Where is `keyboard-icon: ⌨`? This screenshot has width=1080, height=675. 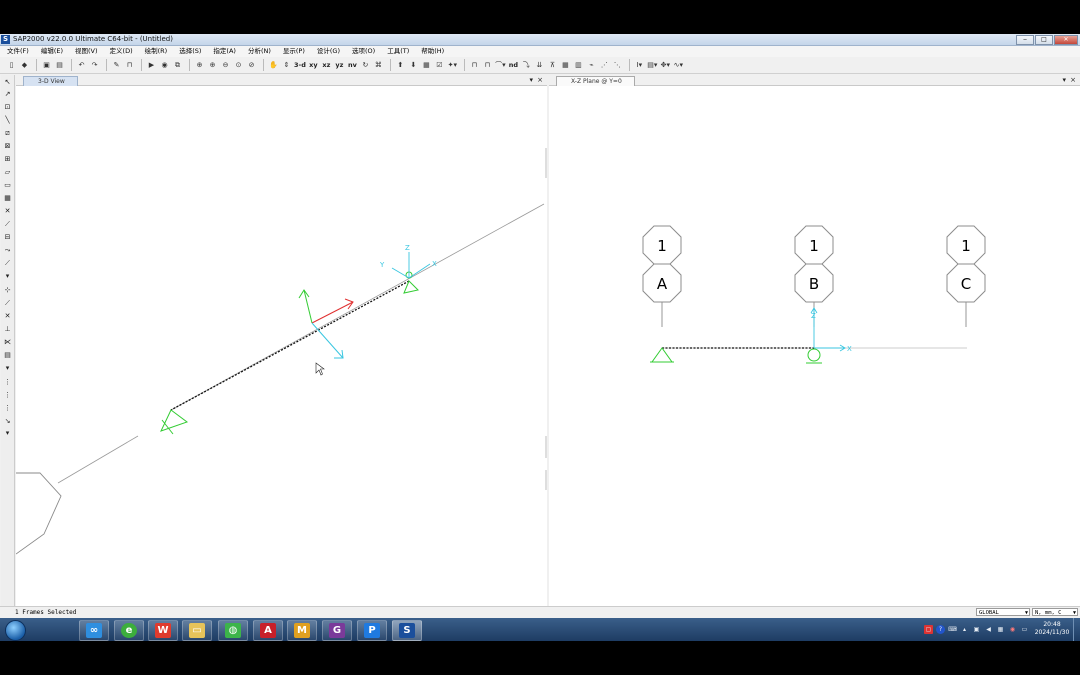 keyboard-icon: ⌨ is located at coordinates (952, 629).